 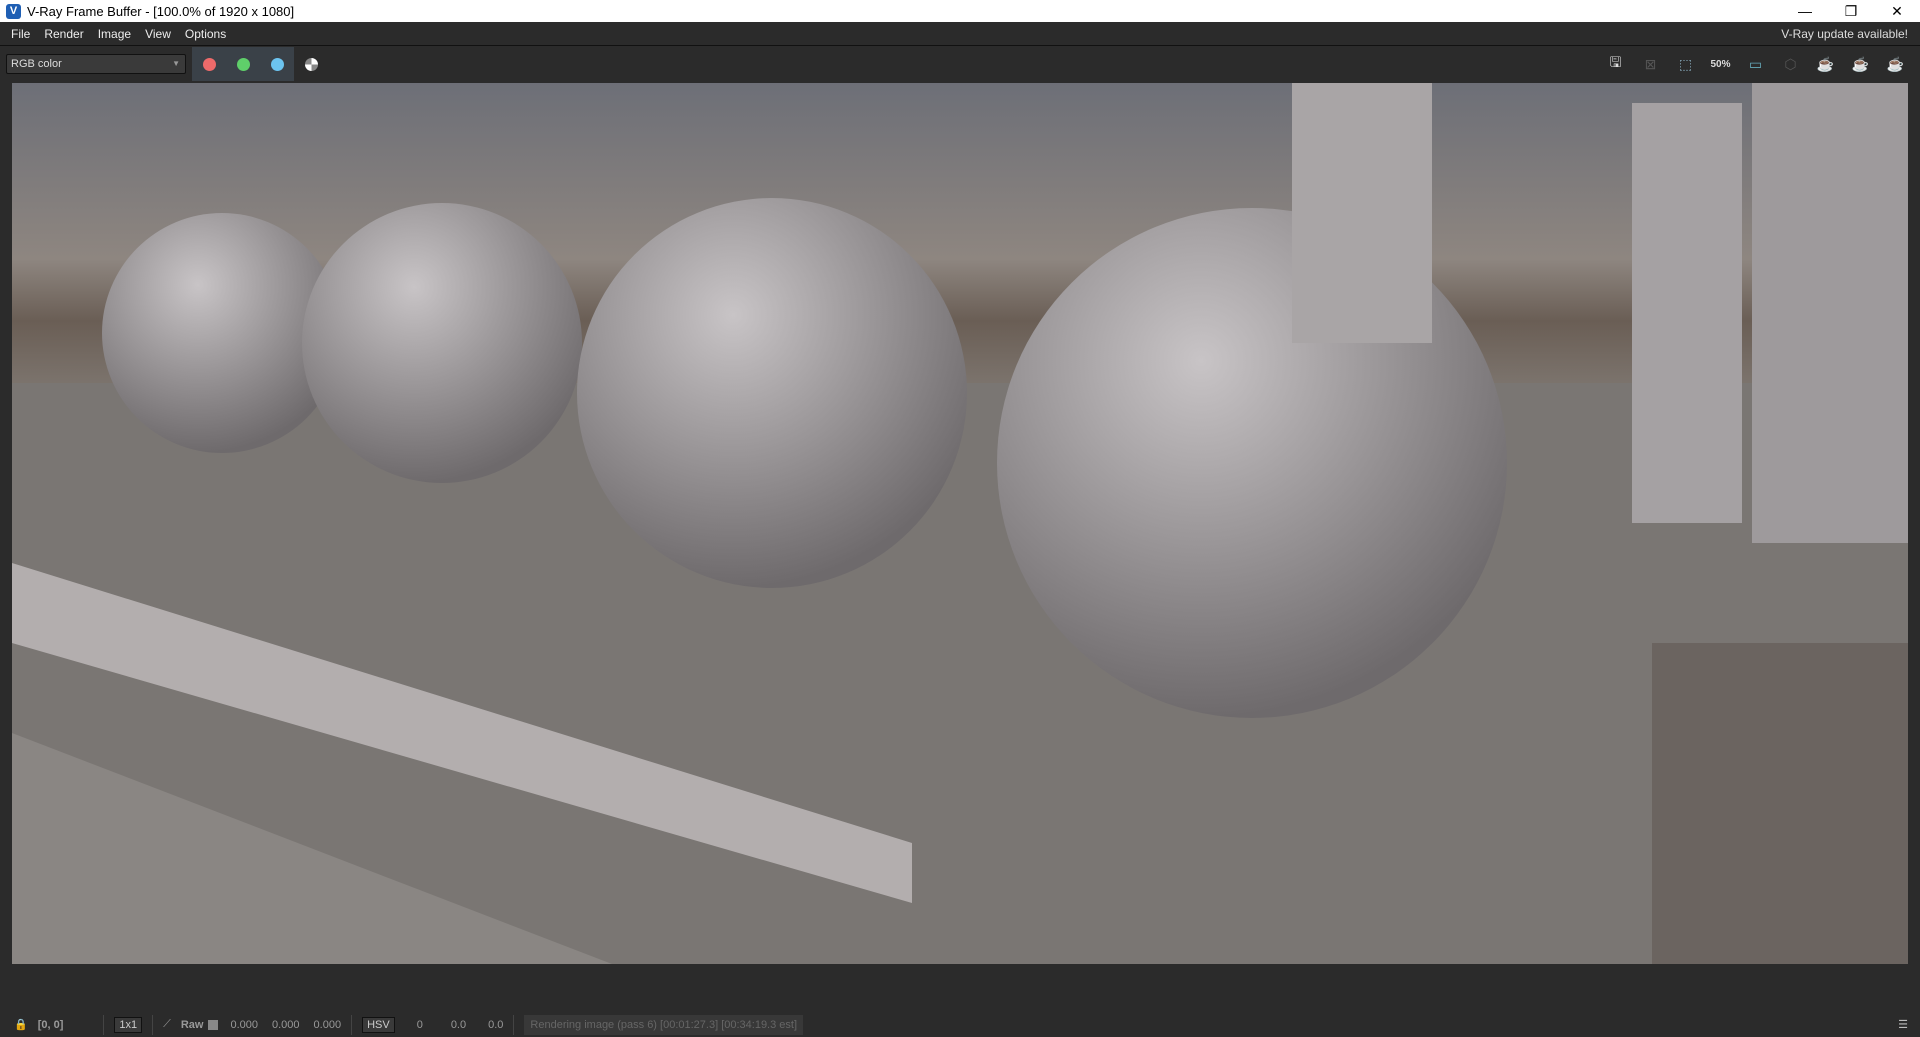 I want to click on restore-button: ❐, so click(x=1851, y=11).